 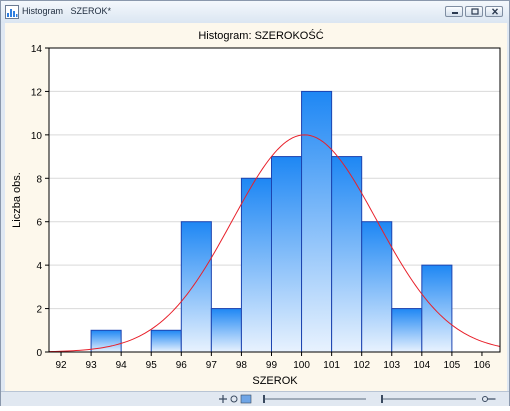 I want to click on maximize-button, so click(x=474, y=11).